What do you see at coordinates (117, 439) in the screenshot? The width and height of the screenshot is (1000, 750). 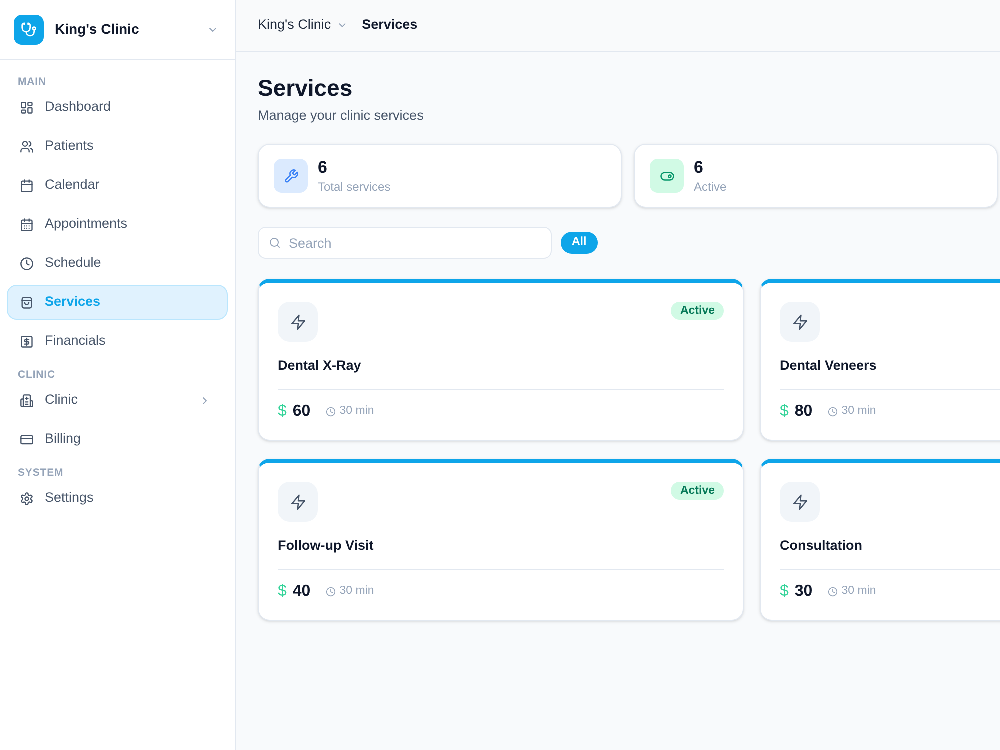 I see `nav-item: Billing` at bounding box center [117, 439].